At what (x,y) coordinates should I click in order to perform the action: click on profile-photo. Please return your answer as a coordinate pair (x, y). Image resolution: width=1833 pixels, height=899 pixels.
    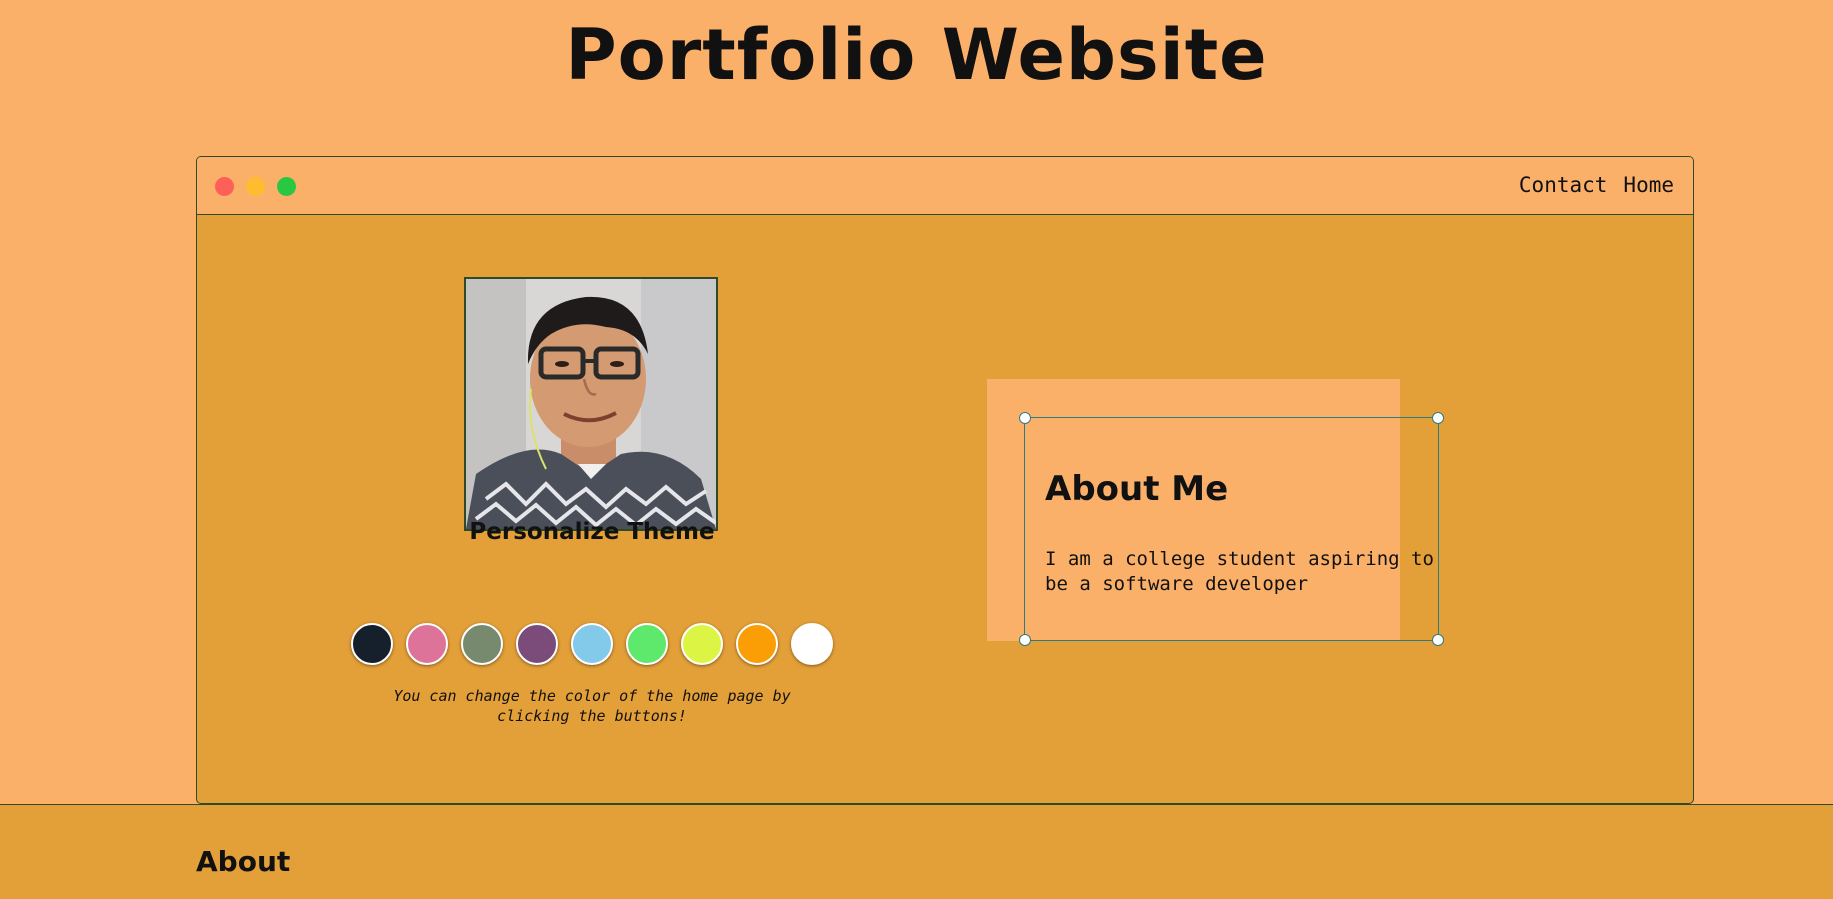
    Looking at the image, I should click on (591, 404).